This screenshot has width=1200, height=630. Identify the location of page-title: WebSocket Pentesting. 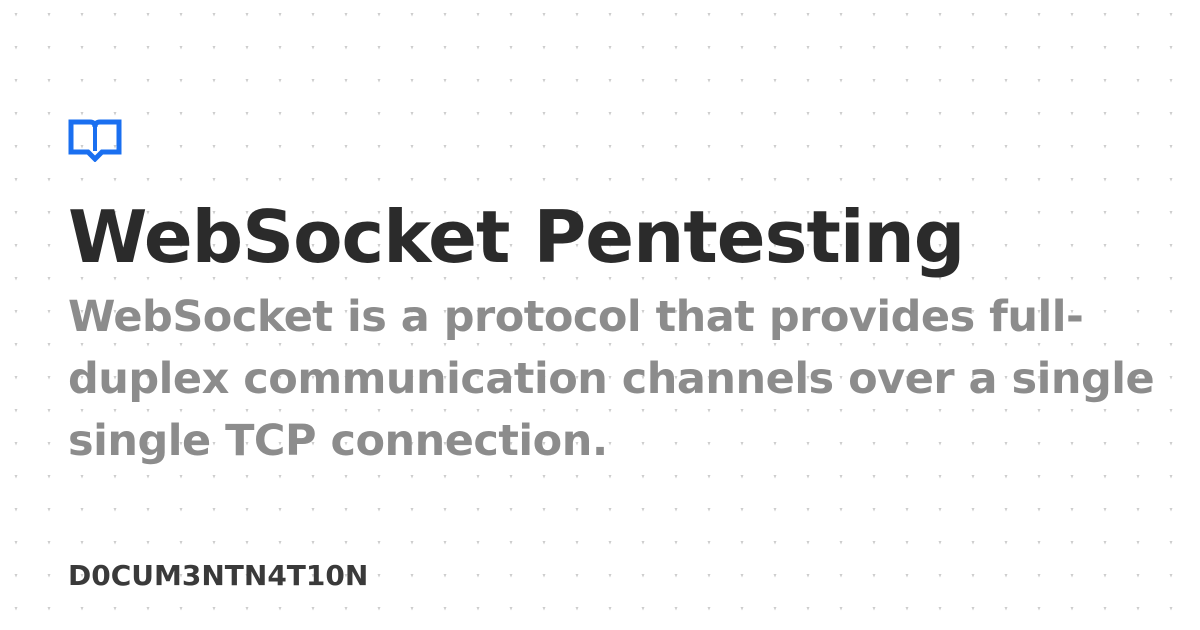
(516, 237).